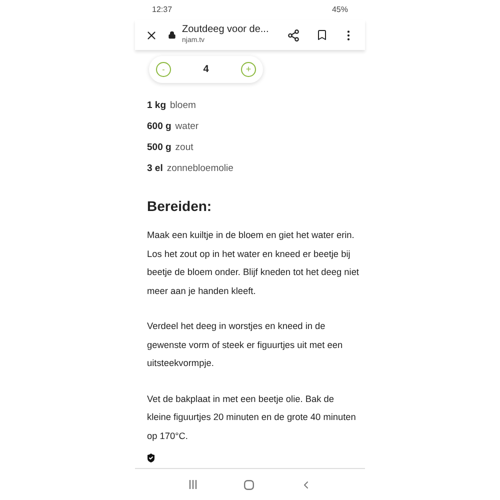 This screenshot has width=500, height=500. Describe the element at coordinates (206, 70) in the screenshot. I see `servings-count: 4` at that location.